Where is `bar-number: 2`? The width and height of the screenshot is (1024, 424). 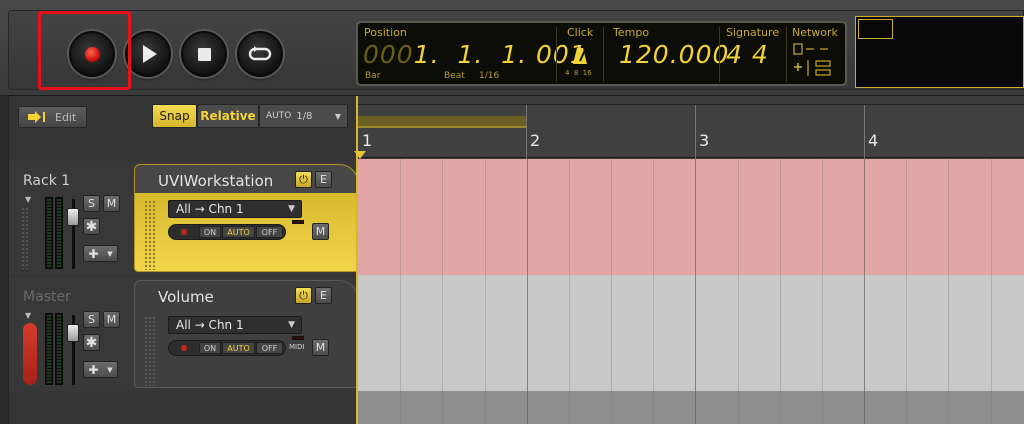
bar-number: 2 is located at coordinates (535, 140).